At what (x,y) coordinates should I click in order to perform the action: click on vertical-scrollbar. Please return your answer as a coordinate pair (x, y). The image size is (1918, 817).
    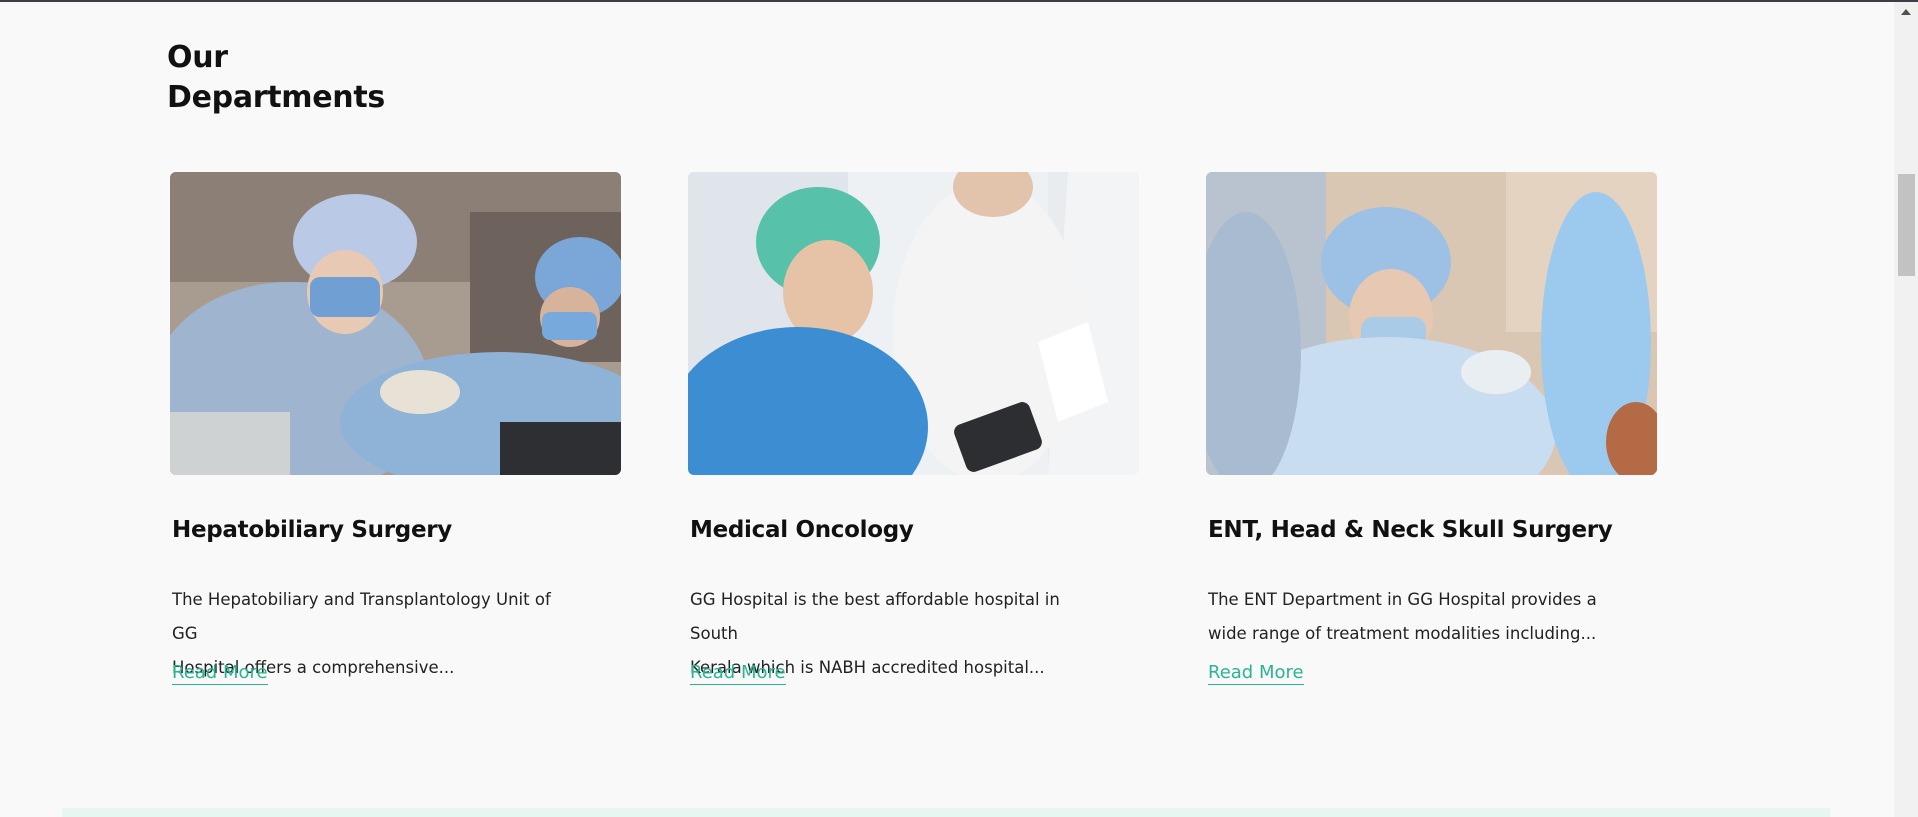
    Looking at the image, I should click on (1906, 409).